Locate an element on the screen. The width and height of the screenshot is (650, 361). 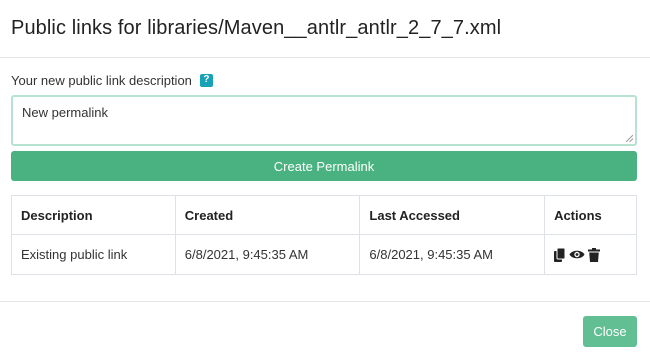
header-created: Created is located at coordinates (267, 215).